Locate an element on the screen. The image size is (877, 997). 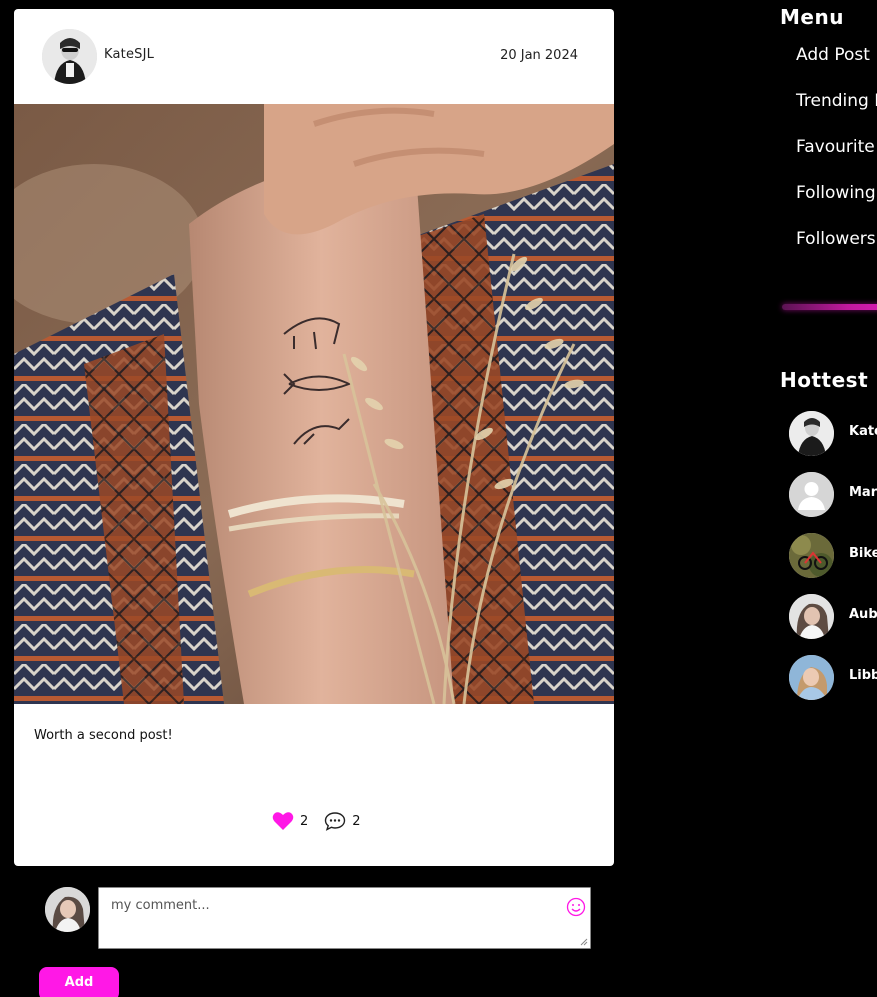
add-comment-button: Add is located at coordinates (79, 982).